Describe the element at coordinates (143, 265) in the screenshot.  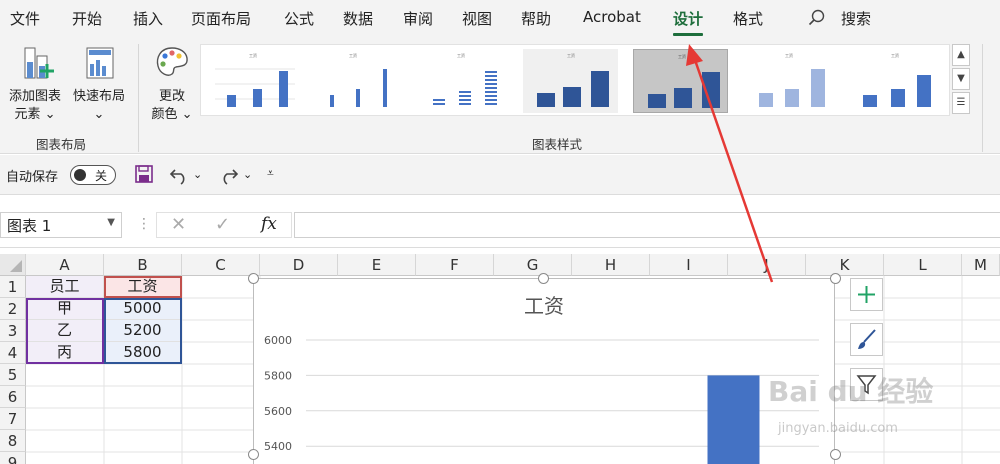
I see `column-header-b: B` at that location.